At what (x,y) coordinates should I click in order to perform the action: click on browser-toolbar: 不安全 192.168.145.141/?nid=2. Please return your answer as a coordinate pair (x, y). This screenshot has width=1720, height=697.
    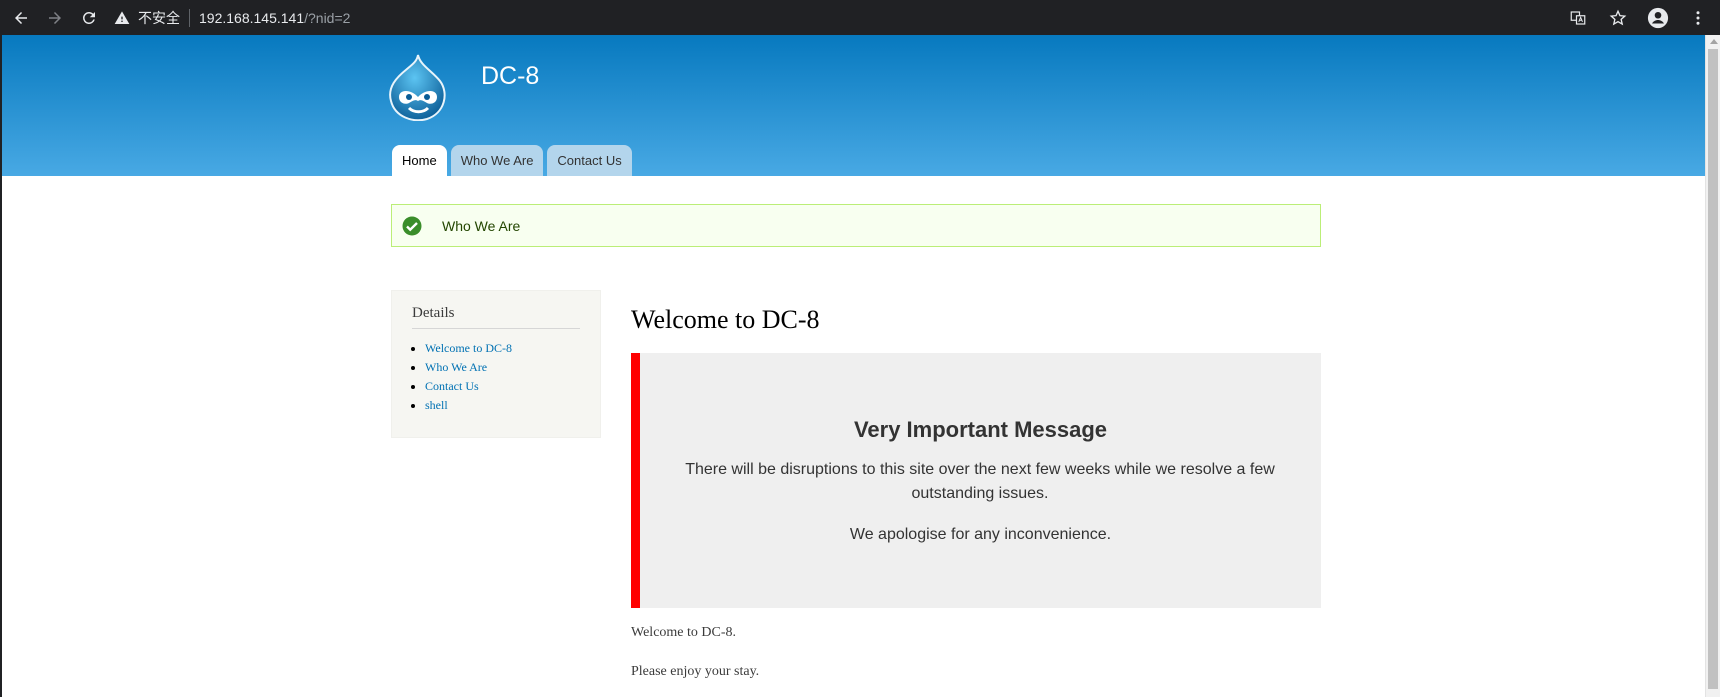
    Looking at the image, I should click on (860, 17).